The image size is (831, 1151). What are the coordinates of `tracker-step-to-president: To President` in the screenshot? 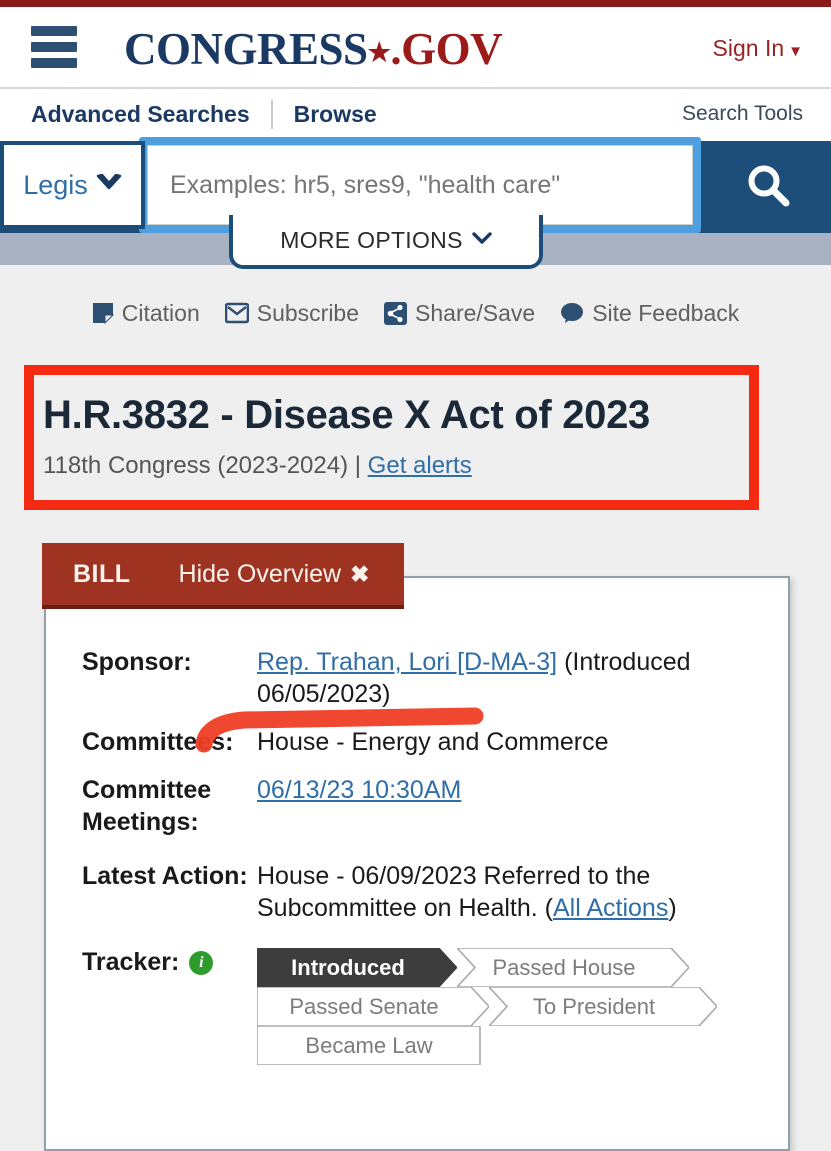 It's located at (603, 1006).